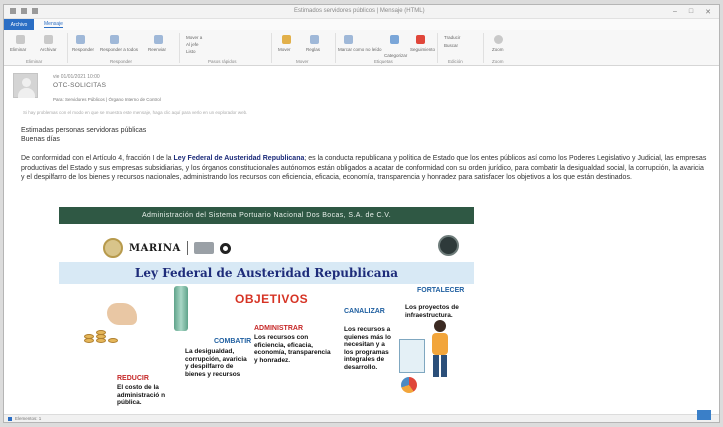 The width and height of the screenshot is (723, 427). What do you see at coordinates (119, 49) in the screenshot?
I see `reply-all-button: Responder a todos` at bounding box center [119, 49].